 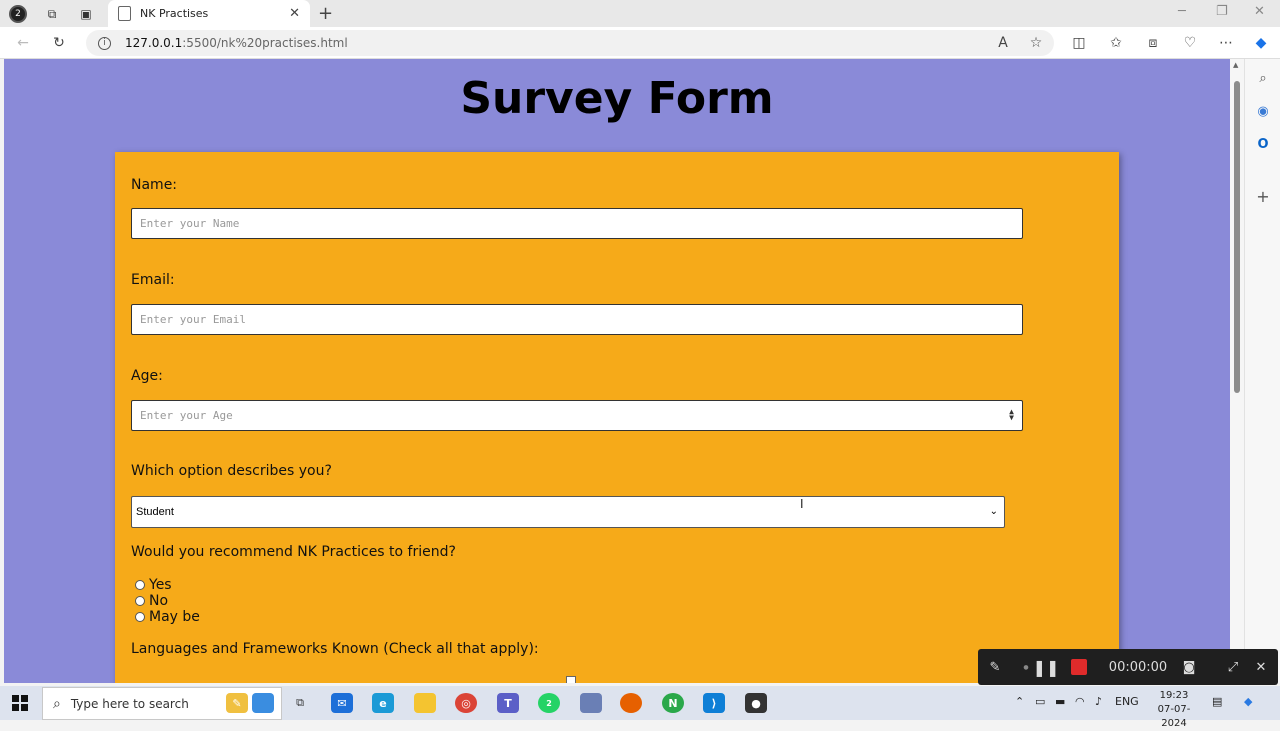 What do you see at coordinates (1060, 701) in the screenshot?
I see `battery-icon: ▬` at bounding box center [1060, 701].